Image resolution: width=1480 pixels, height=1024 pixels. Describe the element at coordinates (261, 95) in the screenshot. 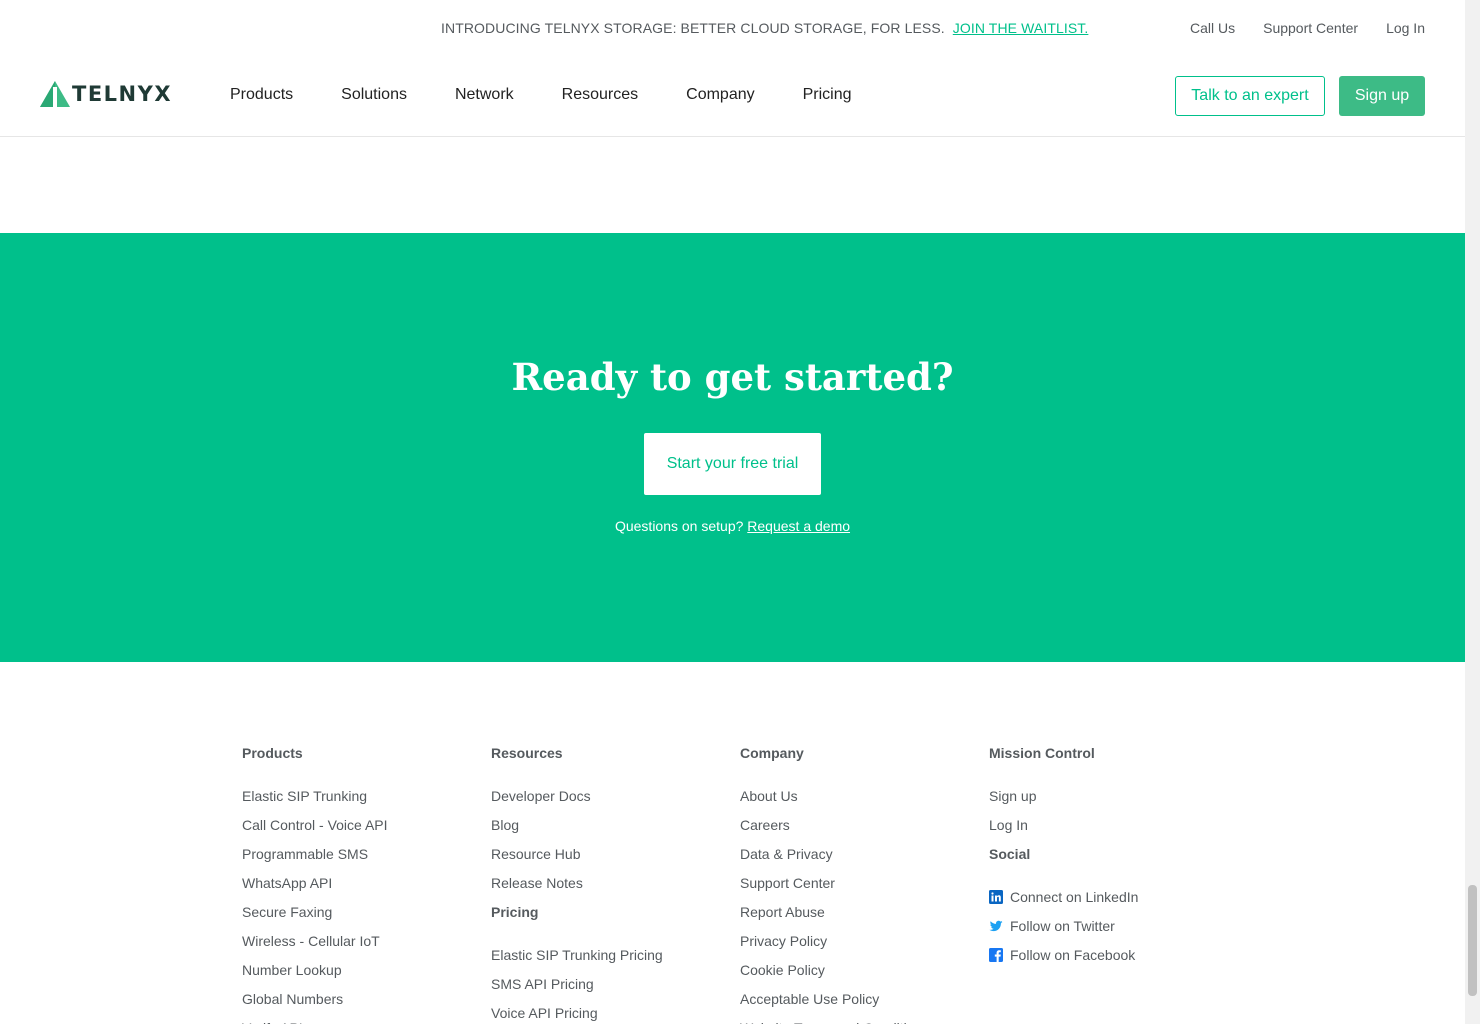

I see `nav-products: Products` at that location.